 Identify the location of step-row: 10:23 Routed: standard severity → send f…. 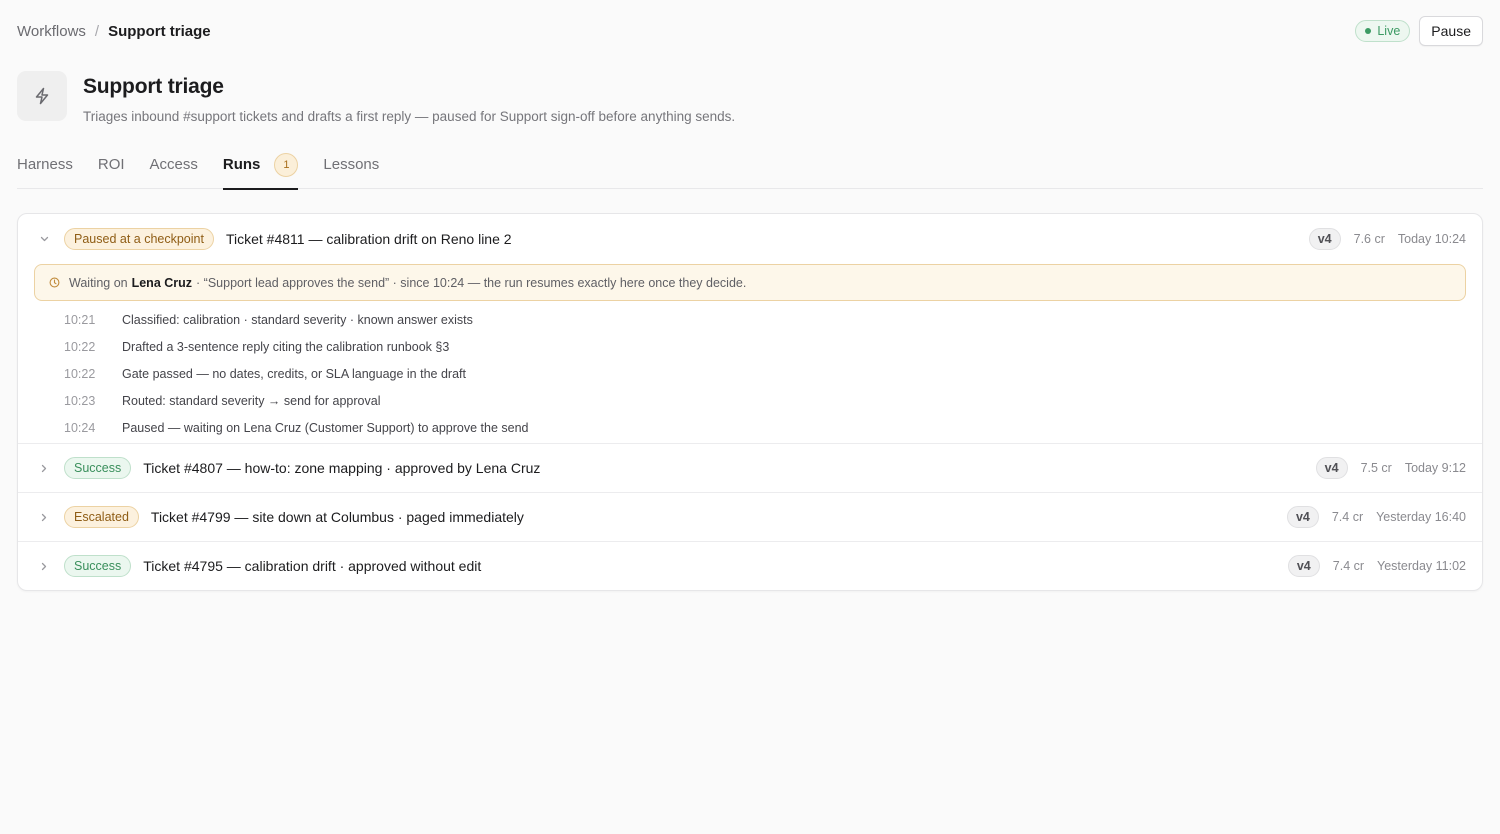
(773, 400).